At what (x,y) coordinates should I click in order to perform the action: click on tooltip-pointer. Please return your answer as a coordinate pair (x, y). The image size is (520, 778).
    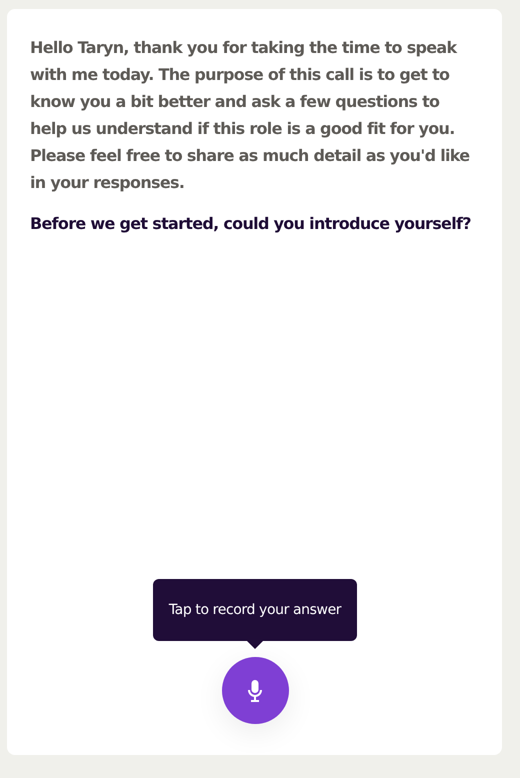
    Looking at the image, I should click on (255, 645).